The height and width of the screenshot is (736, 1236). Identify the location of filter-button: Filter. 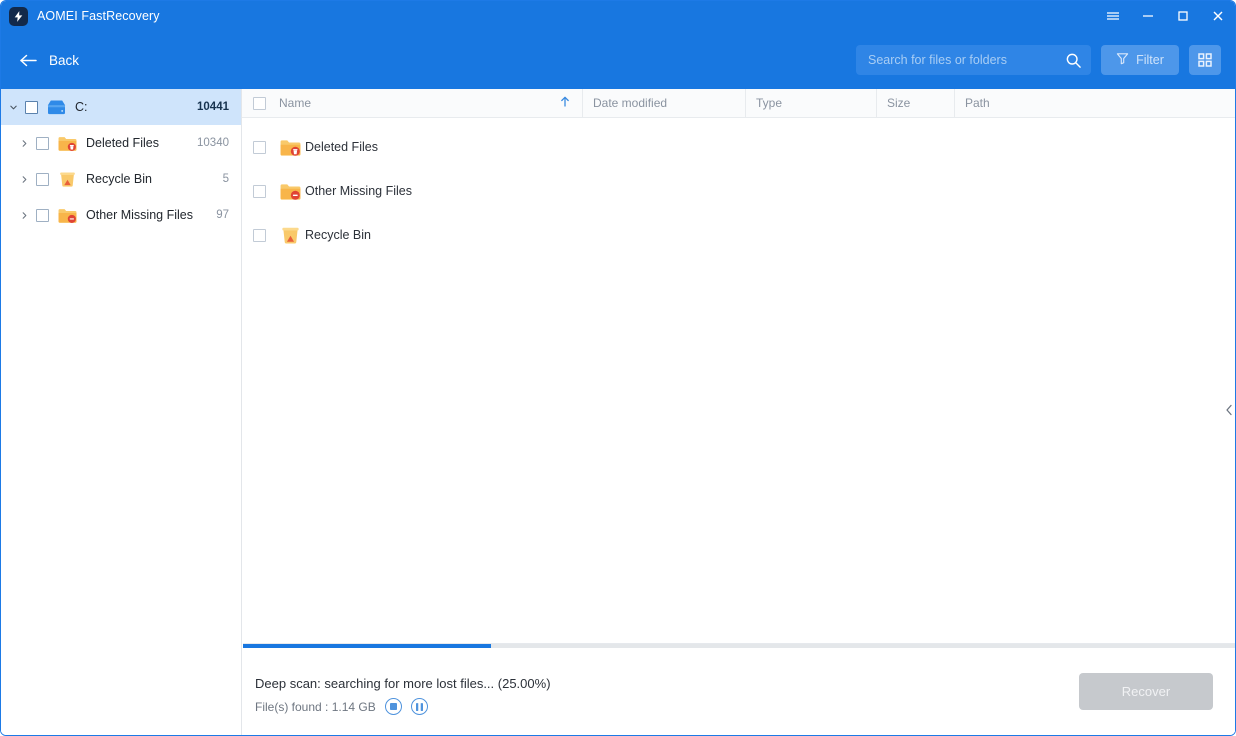
(1140, 60).